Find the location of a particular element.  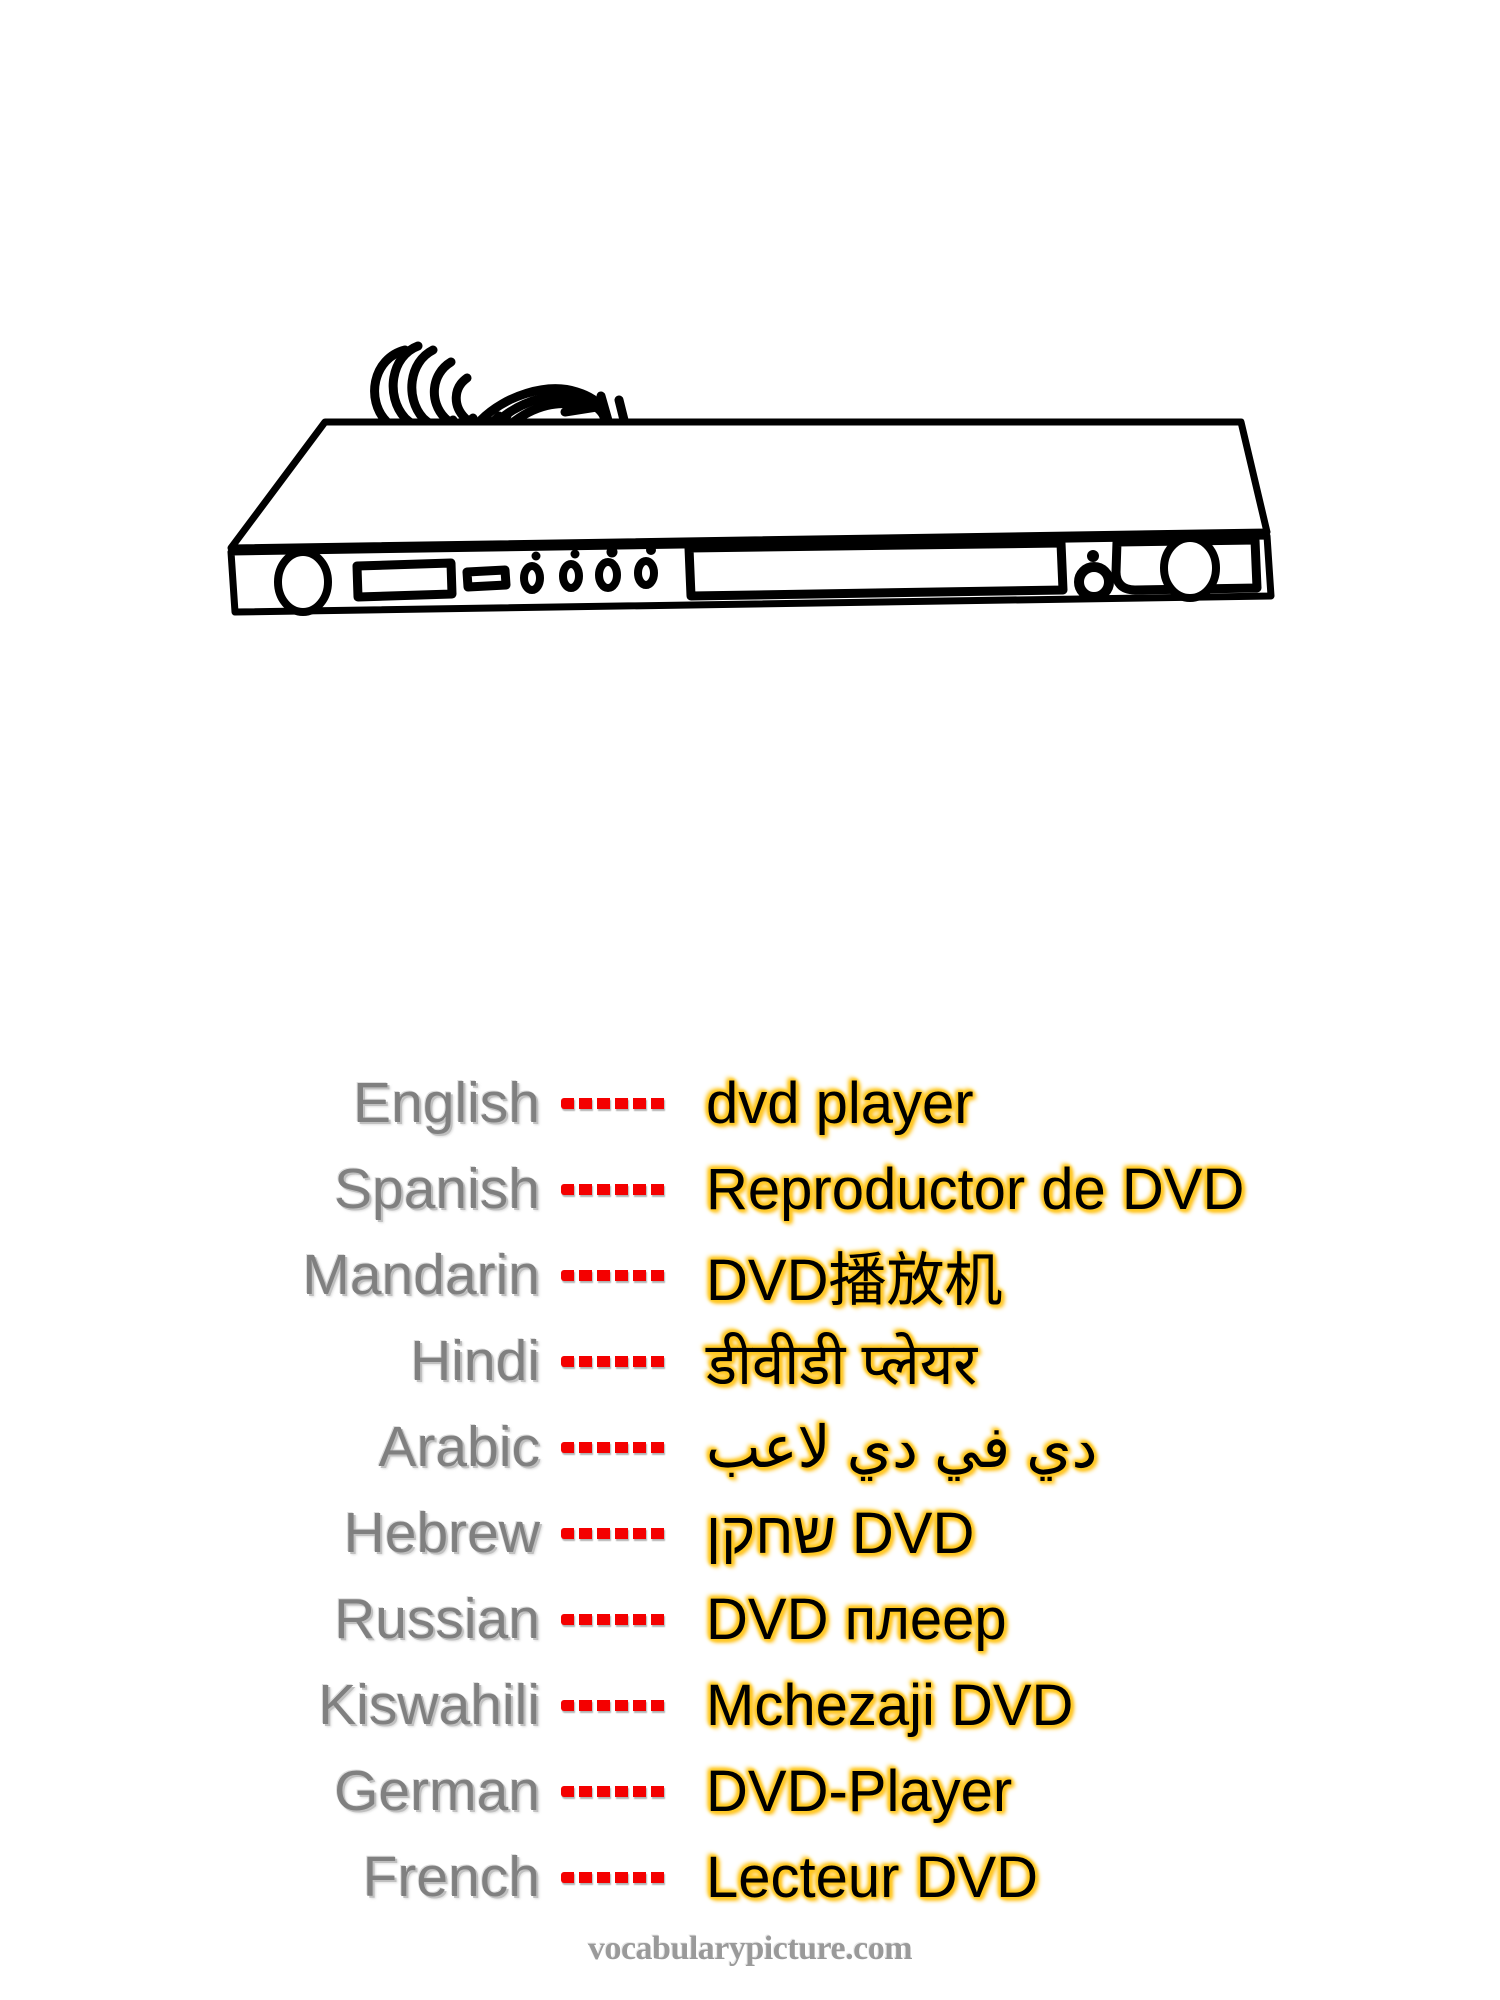

language-cell: Hebrew is located at coordinates (270, 1533).